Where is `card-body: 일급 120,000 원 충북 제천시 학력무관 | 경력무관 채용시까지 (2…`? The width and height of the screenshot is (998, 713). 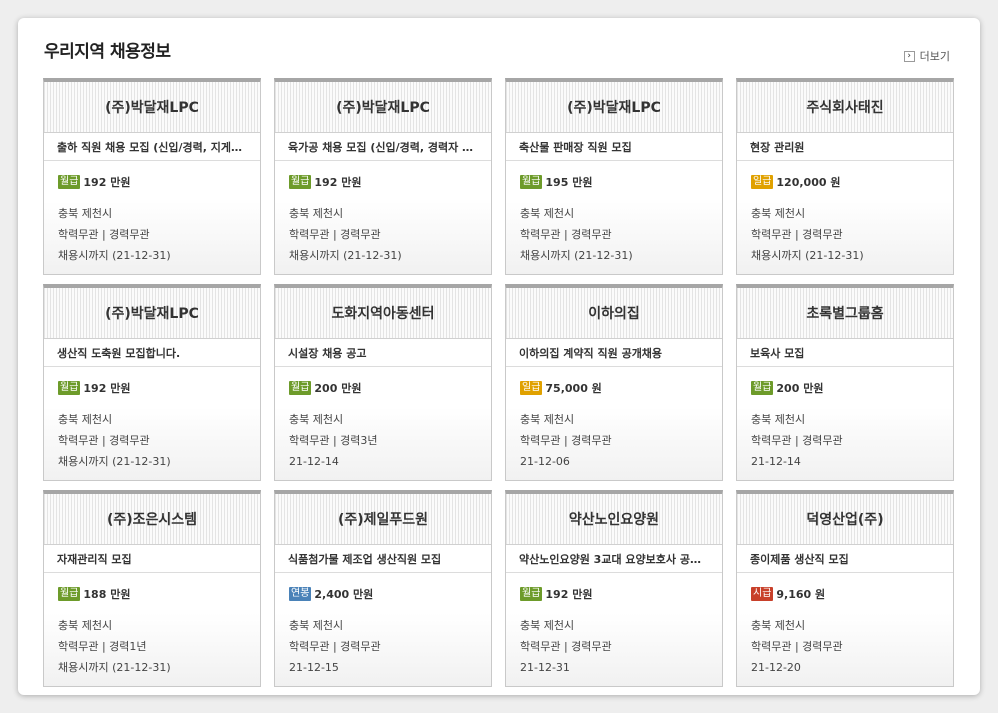 card-body: 일급 120,000 원 충북 제천시 학력무관 | 경력무관 채용시까지 (2… is located at coordinates (845, 213).